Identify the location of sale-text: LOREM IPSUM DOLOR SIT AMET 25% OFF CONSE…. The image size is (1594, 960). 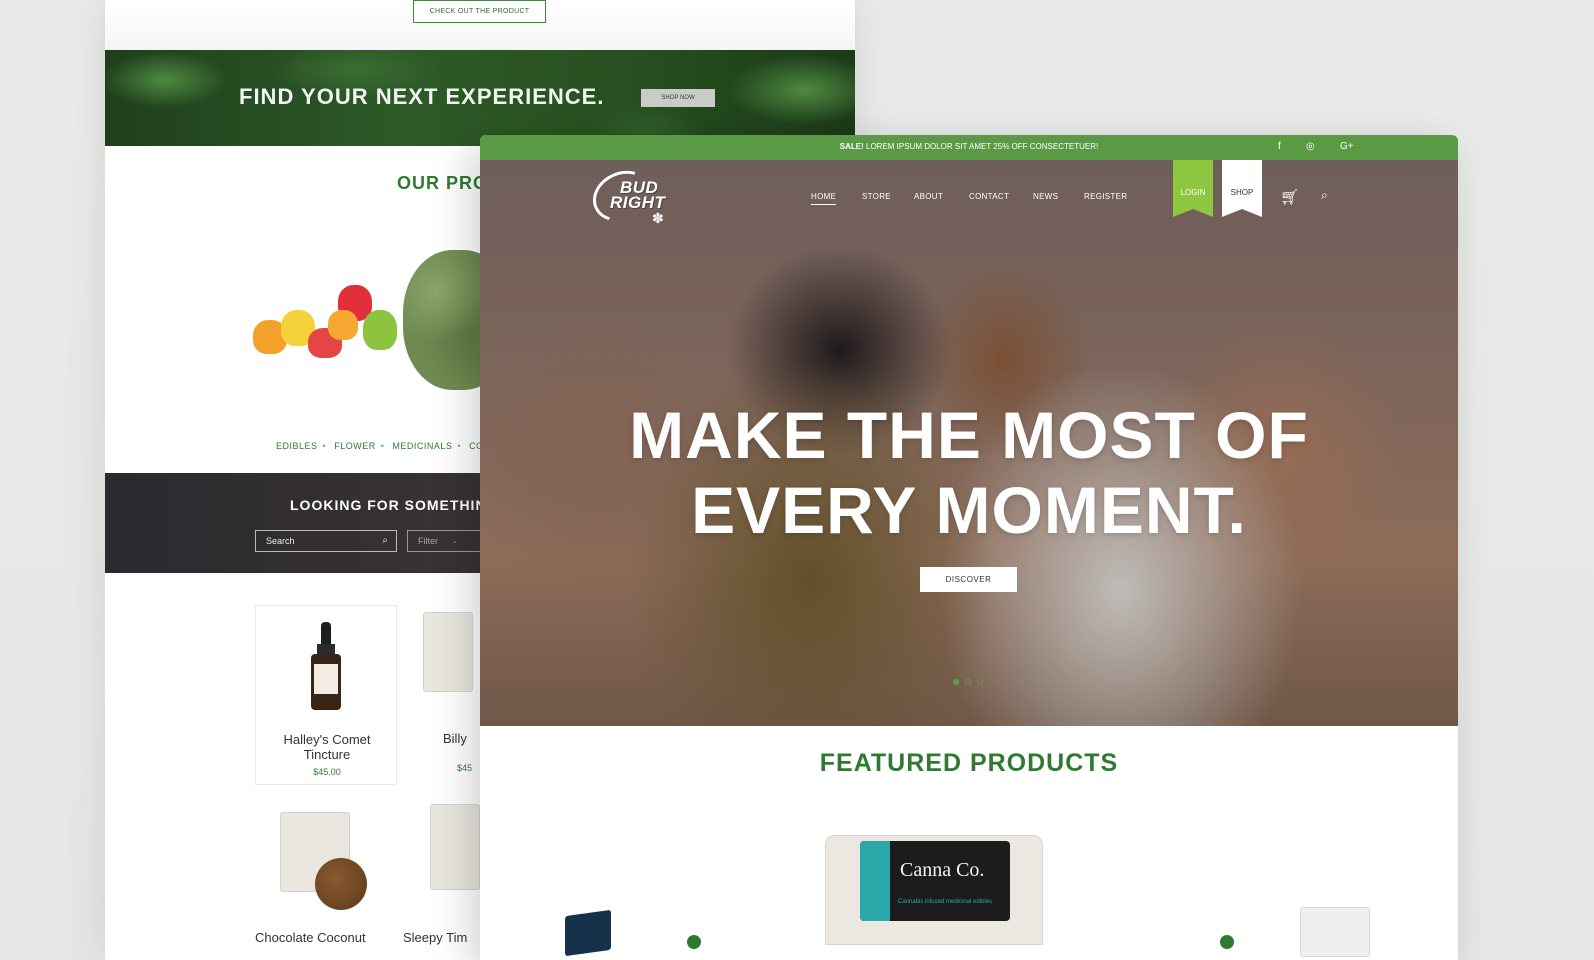
(981, 146).